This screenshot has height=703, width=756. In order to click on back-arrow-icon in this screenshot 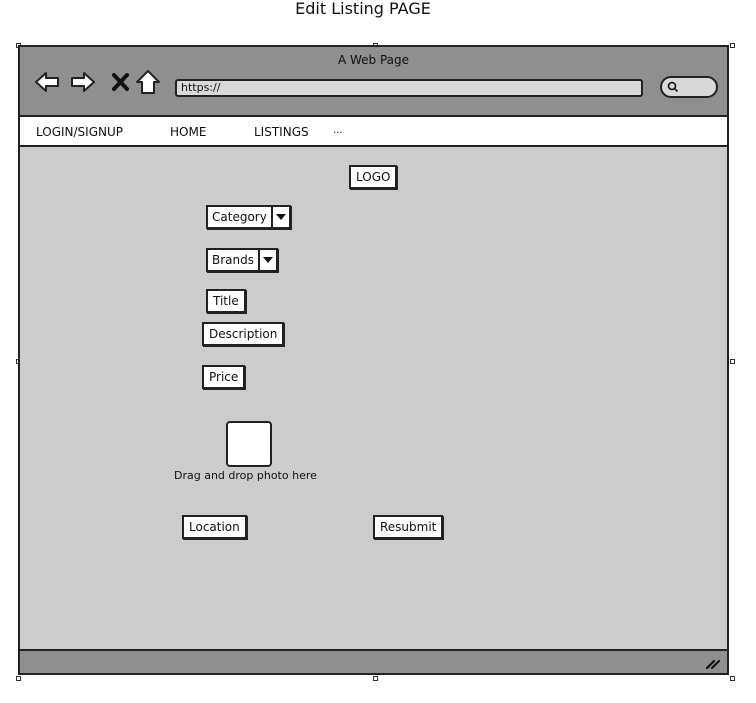, I will do `click(47, 82)`.